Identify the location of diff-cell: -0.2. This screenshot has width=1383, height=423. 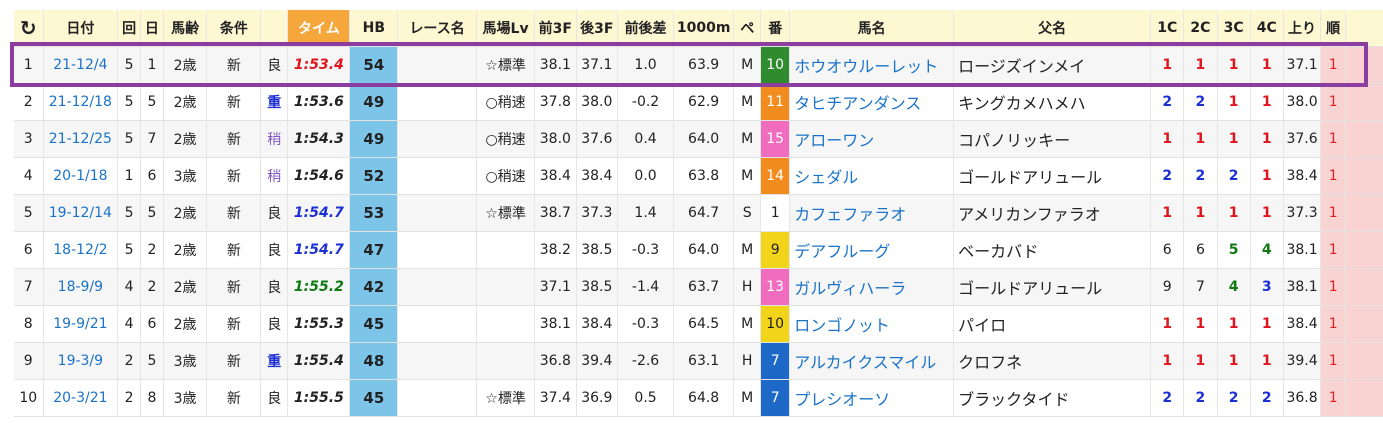
(646, 102).